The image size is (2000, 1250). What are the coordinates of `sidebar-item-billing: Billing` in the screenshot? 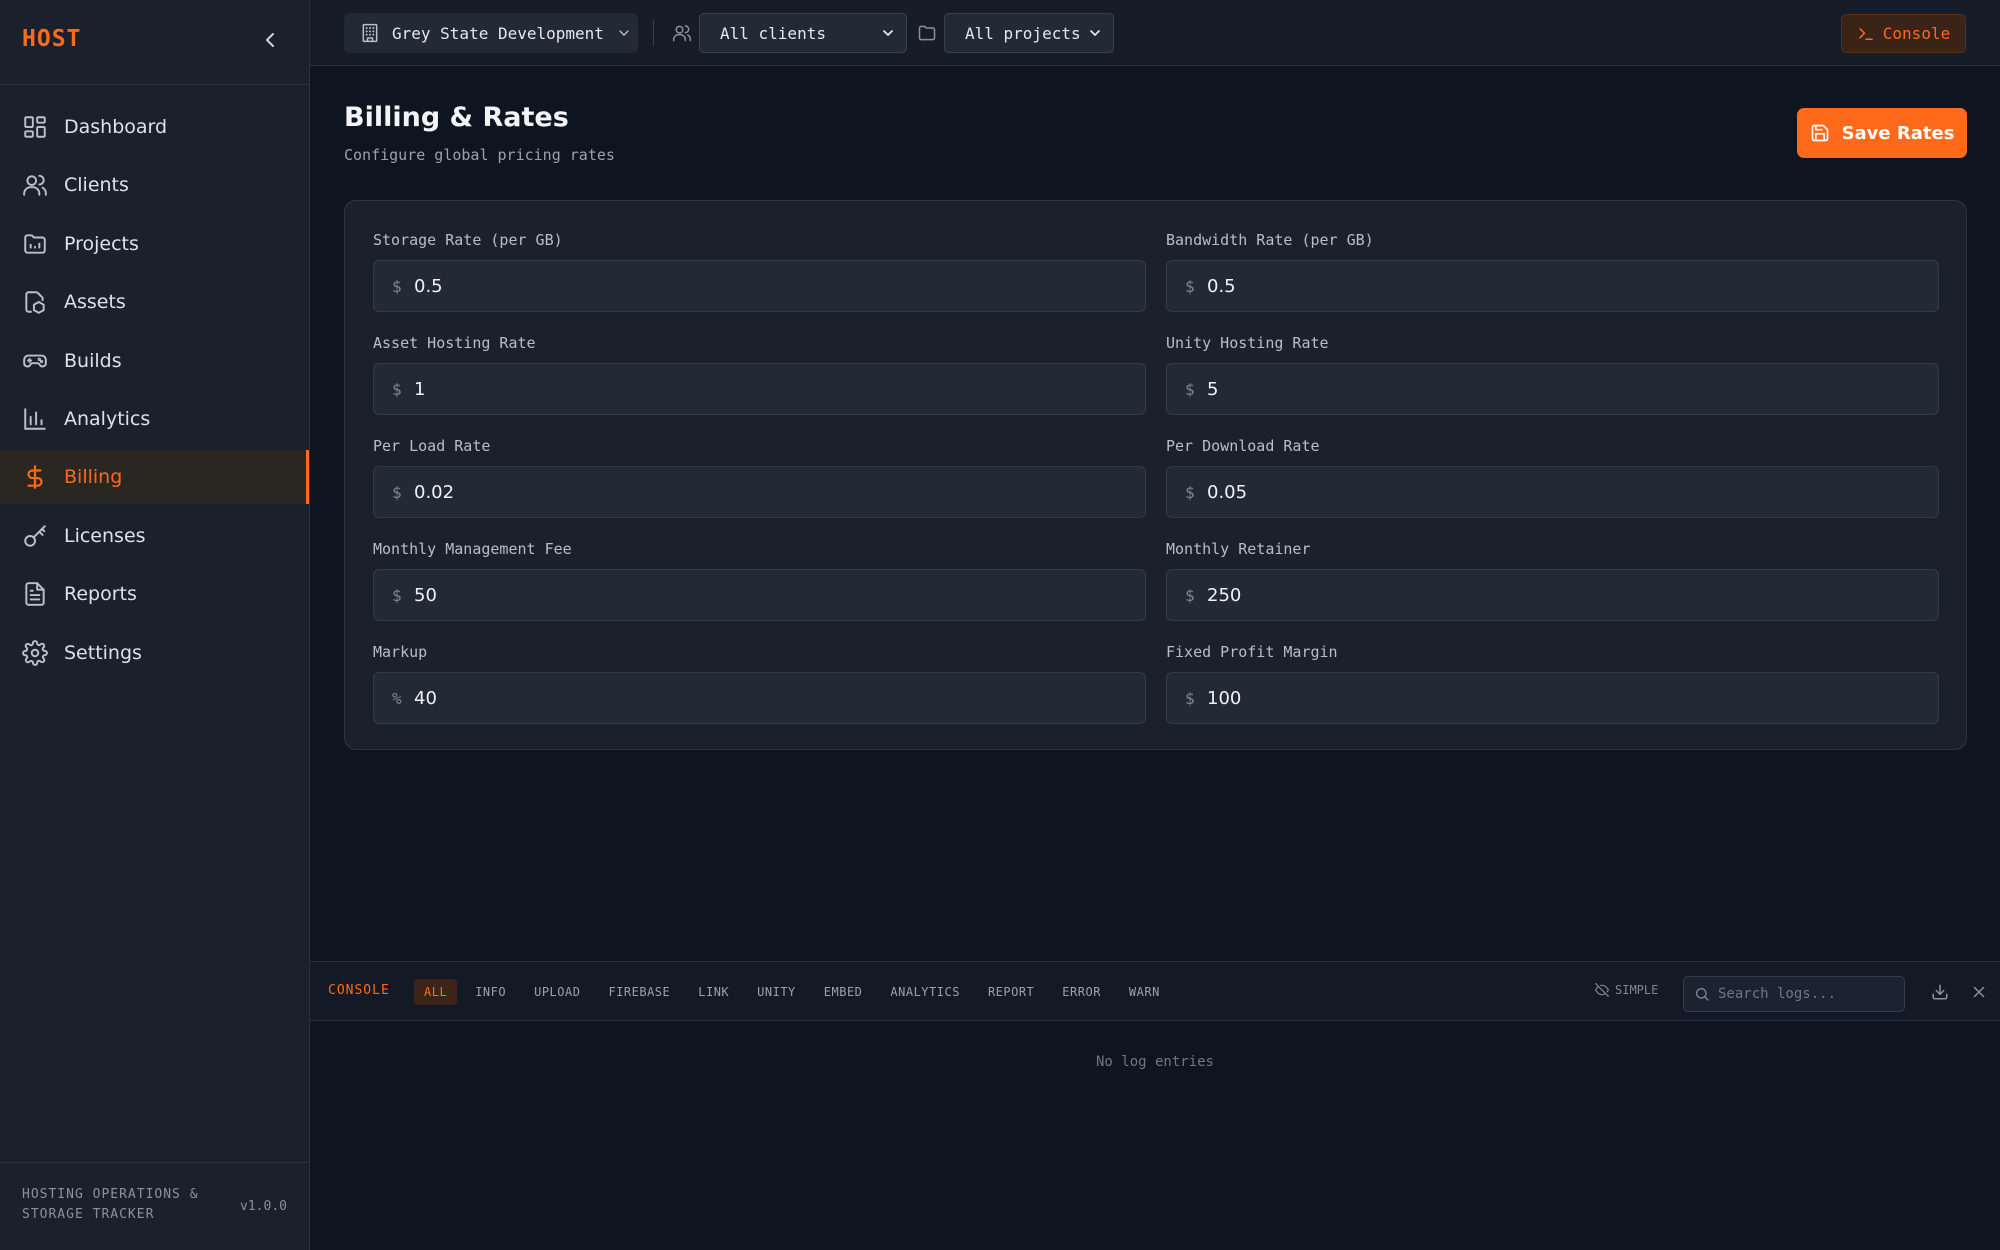 It's located at (154, 477).